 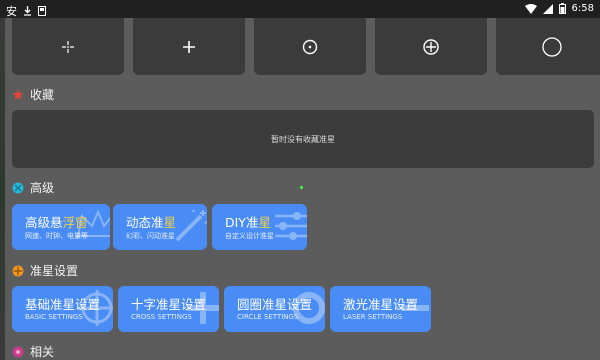 I want to click on card-subtitle: CIRCLE SETTINGS, so click(x=268, y=317).